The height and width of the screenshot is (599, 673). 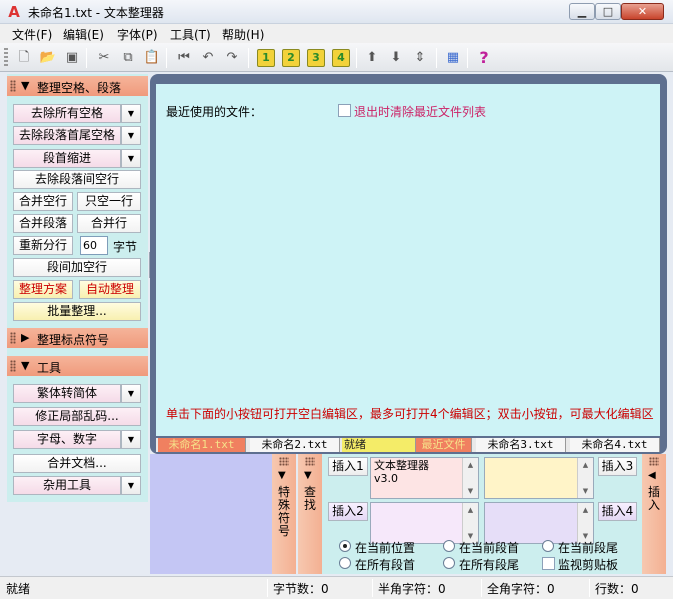 What do you see at coordinates (449, 546) in the screenshot?
I see `radio-para-start` at bounding box center [449, 546].